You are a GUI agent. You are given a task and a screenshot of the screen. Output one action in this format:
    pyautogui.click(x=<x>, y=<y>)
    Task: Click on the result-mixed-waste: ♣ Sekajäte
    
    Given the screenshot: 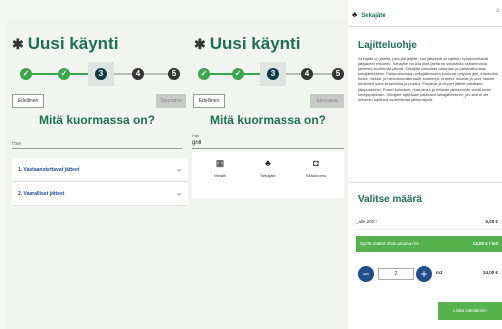 What is the action you would take?
    pyautogui.click(x=268, y=167)
    